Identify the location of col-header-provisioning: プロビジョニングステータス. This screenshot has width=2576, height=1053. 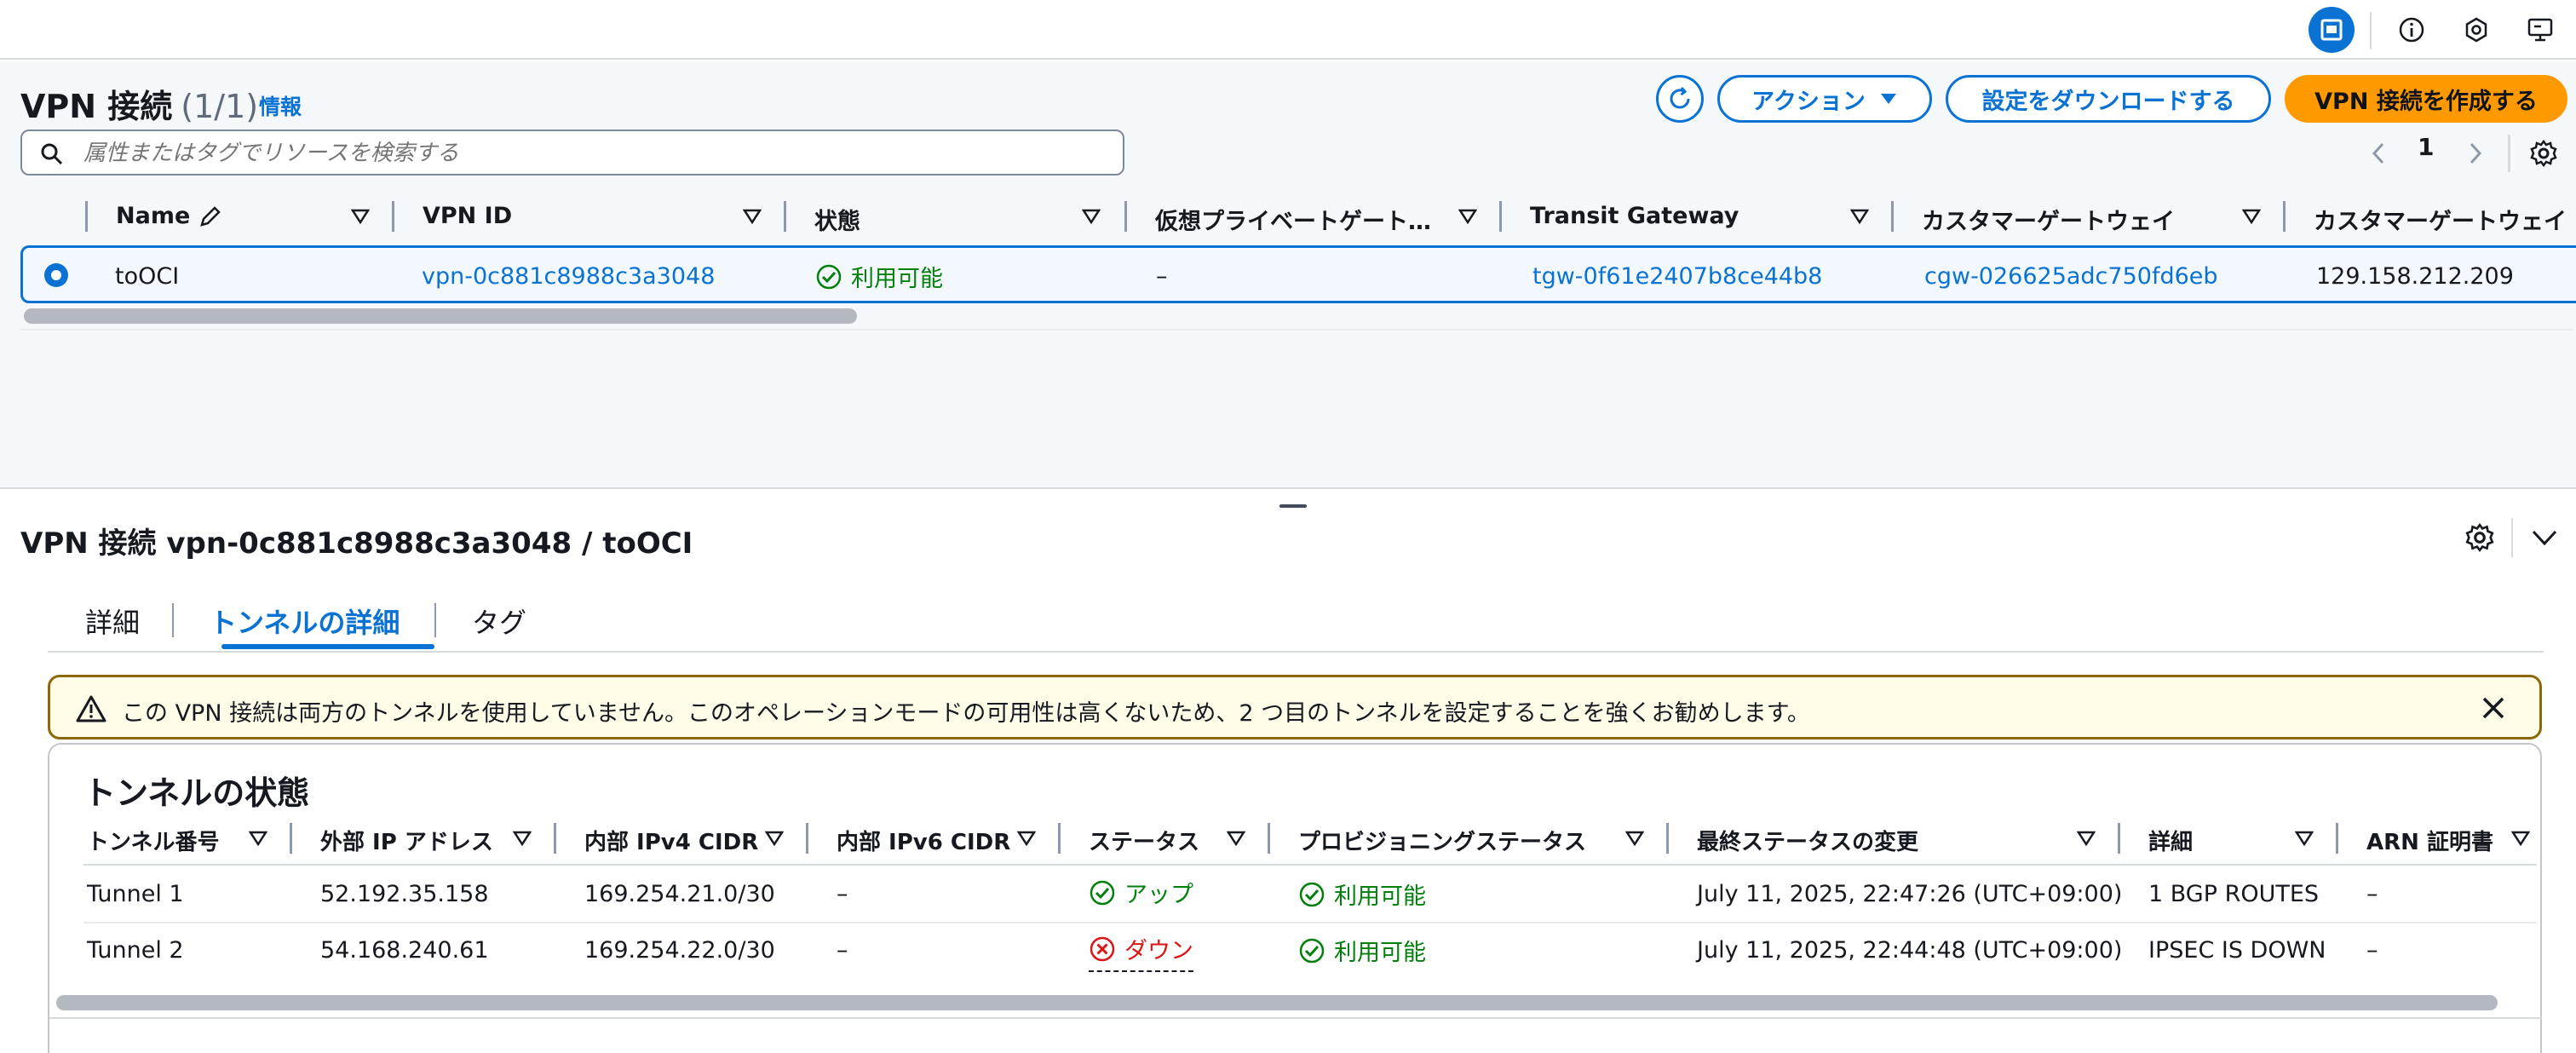
(1442, 840).